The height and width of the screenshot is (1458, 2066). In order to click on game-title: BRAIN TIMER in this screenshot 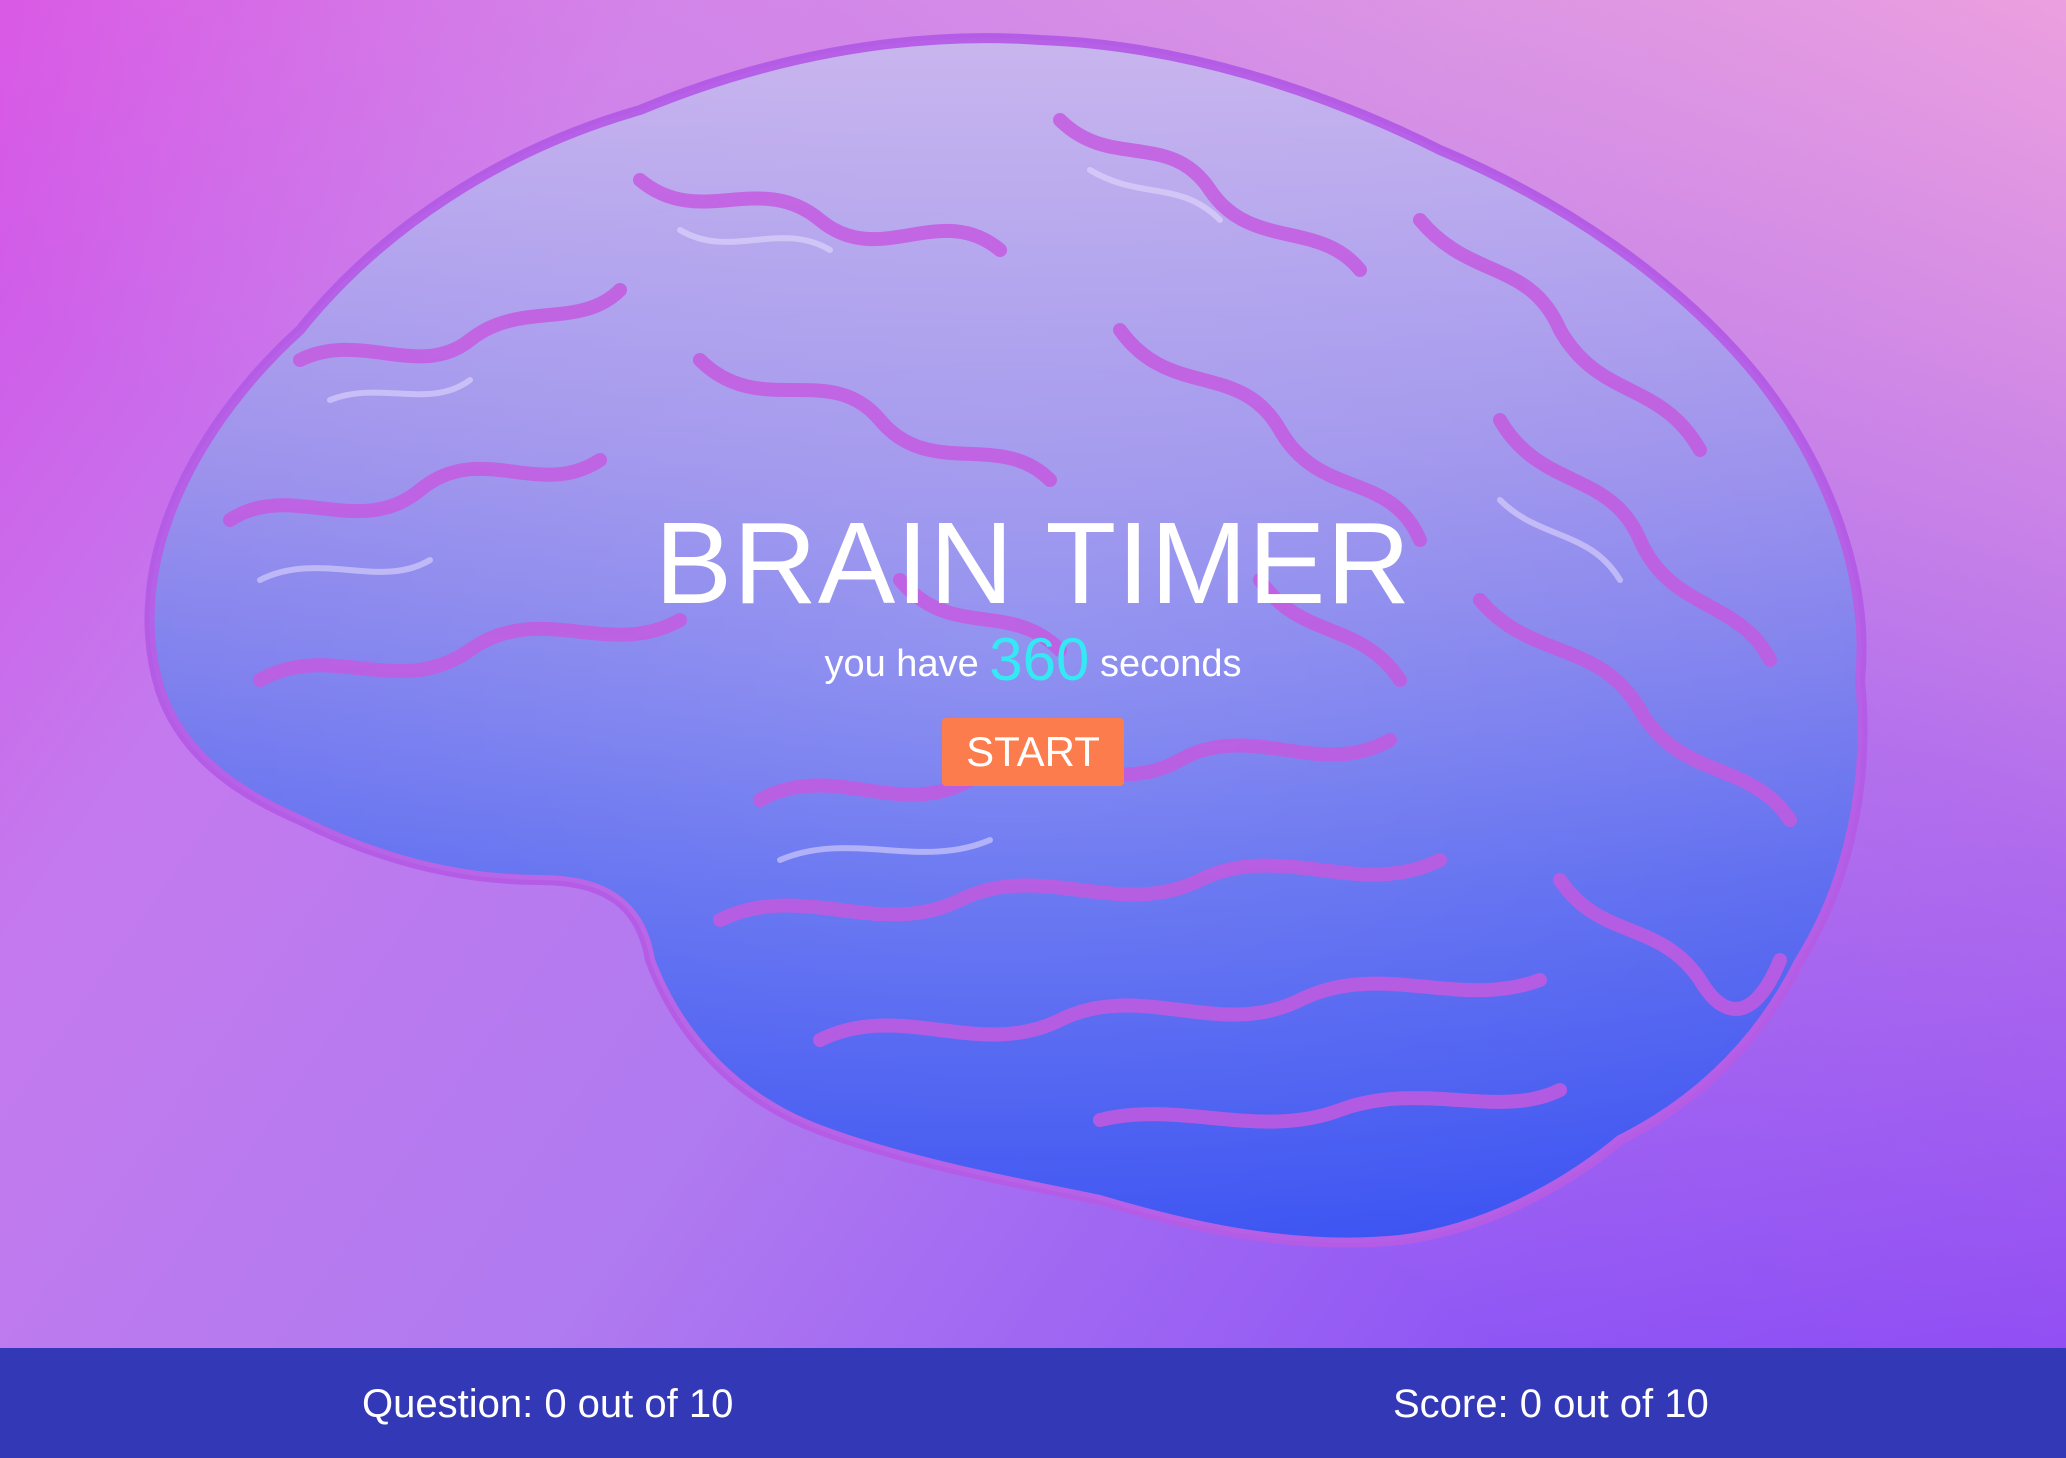, I will do `click(1033, 563)`.